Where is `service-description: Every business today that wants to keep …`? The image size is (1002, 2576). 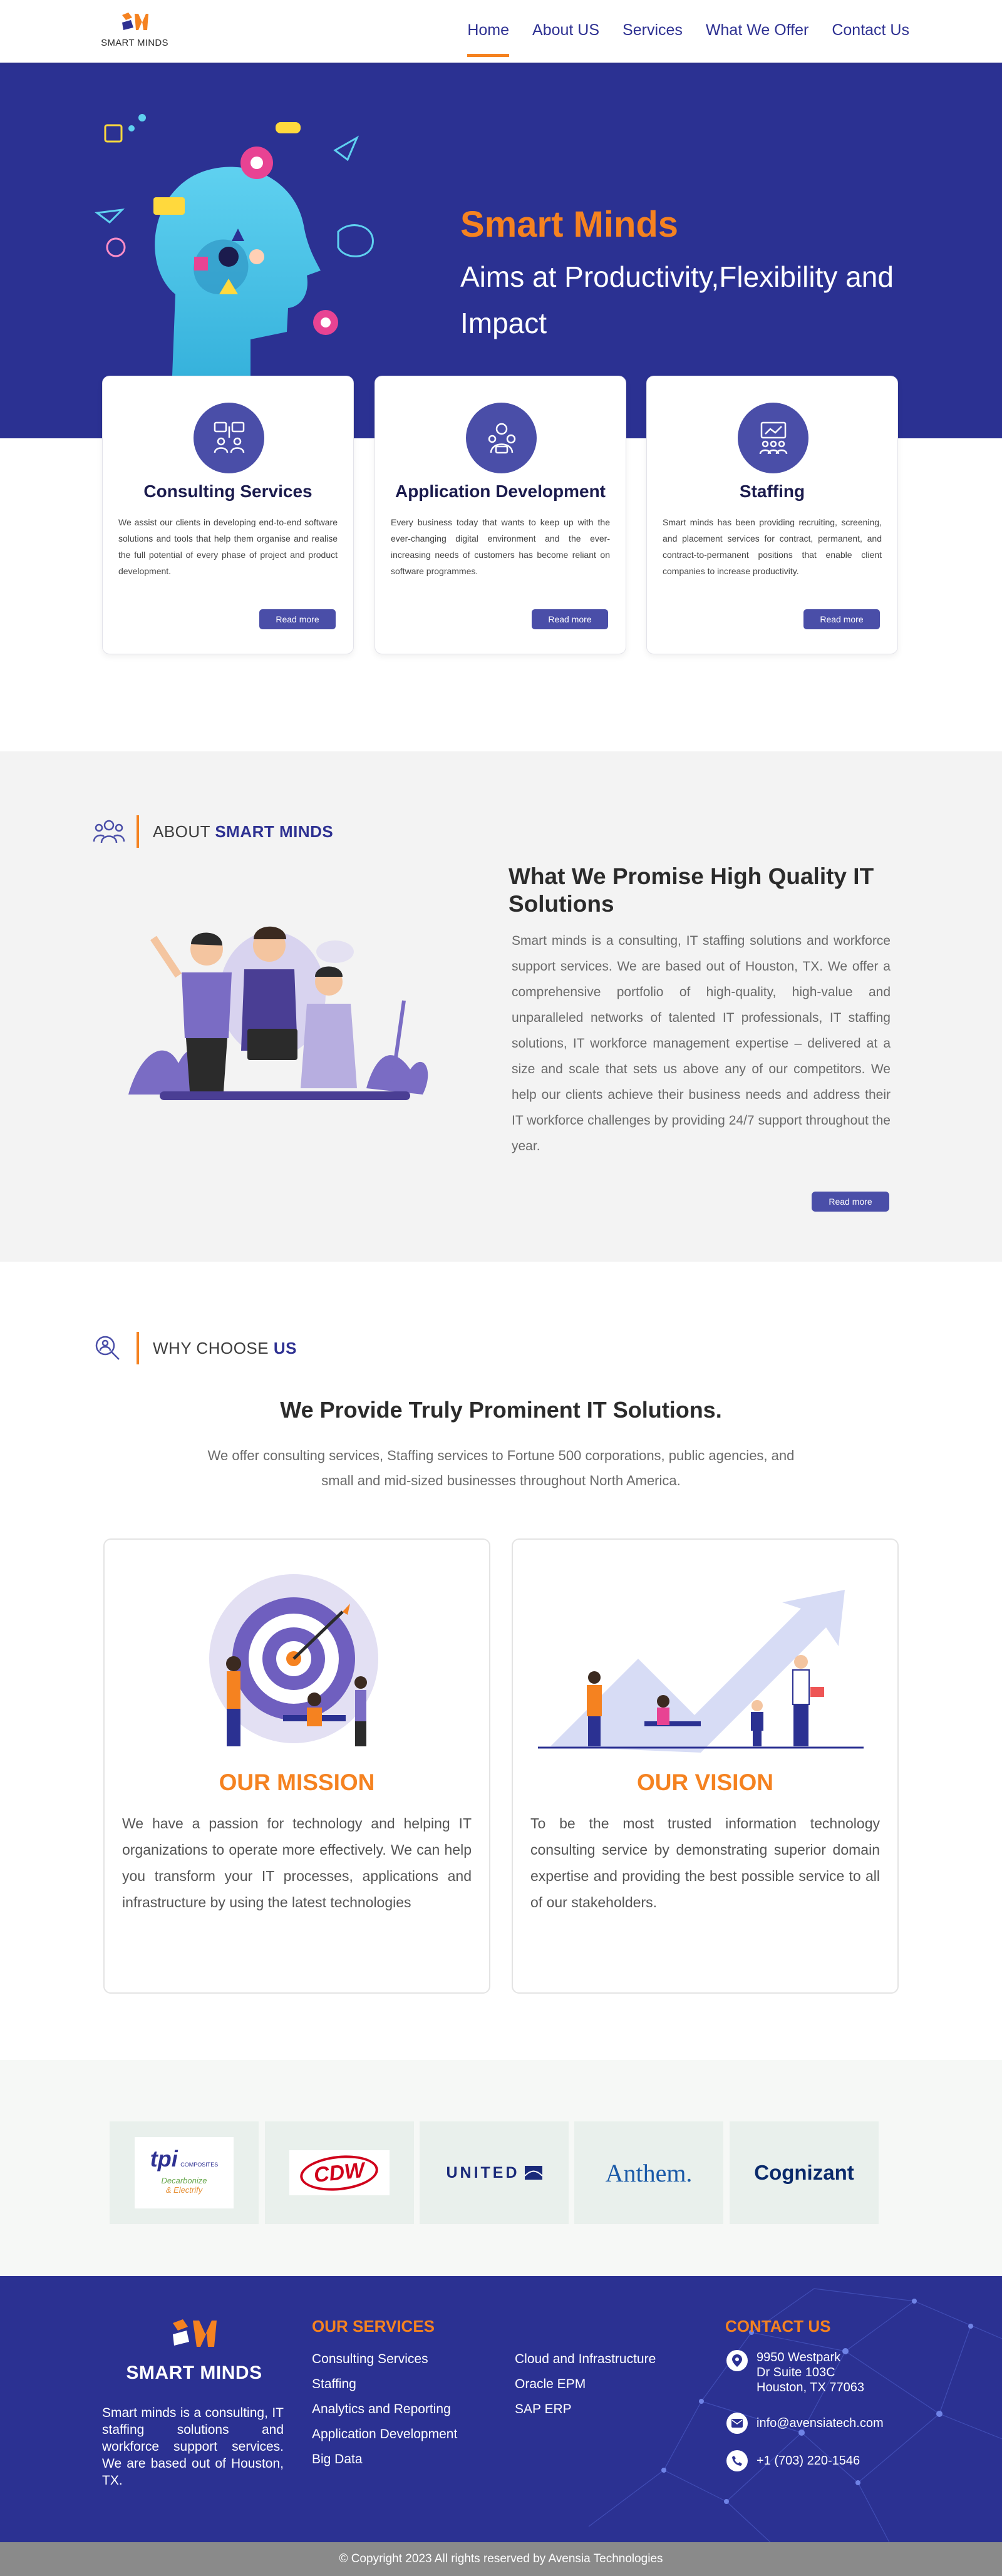 service-description: Every business today that wants to keep … is located at coordinates (500, 547).